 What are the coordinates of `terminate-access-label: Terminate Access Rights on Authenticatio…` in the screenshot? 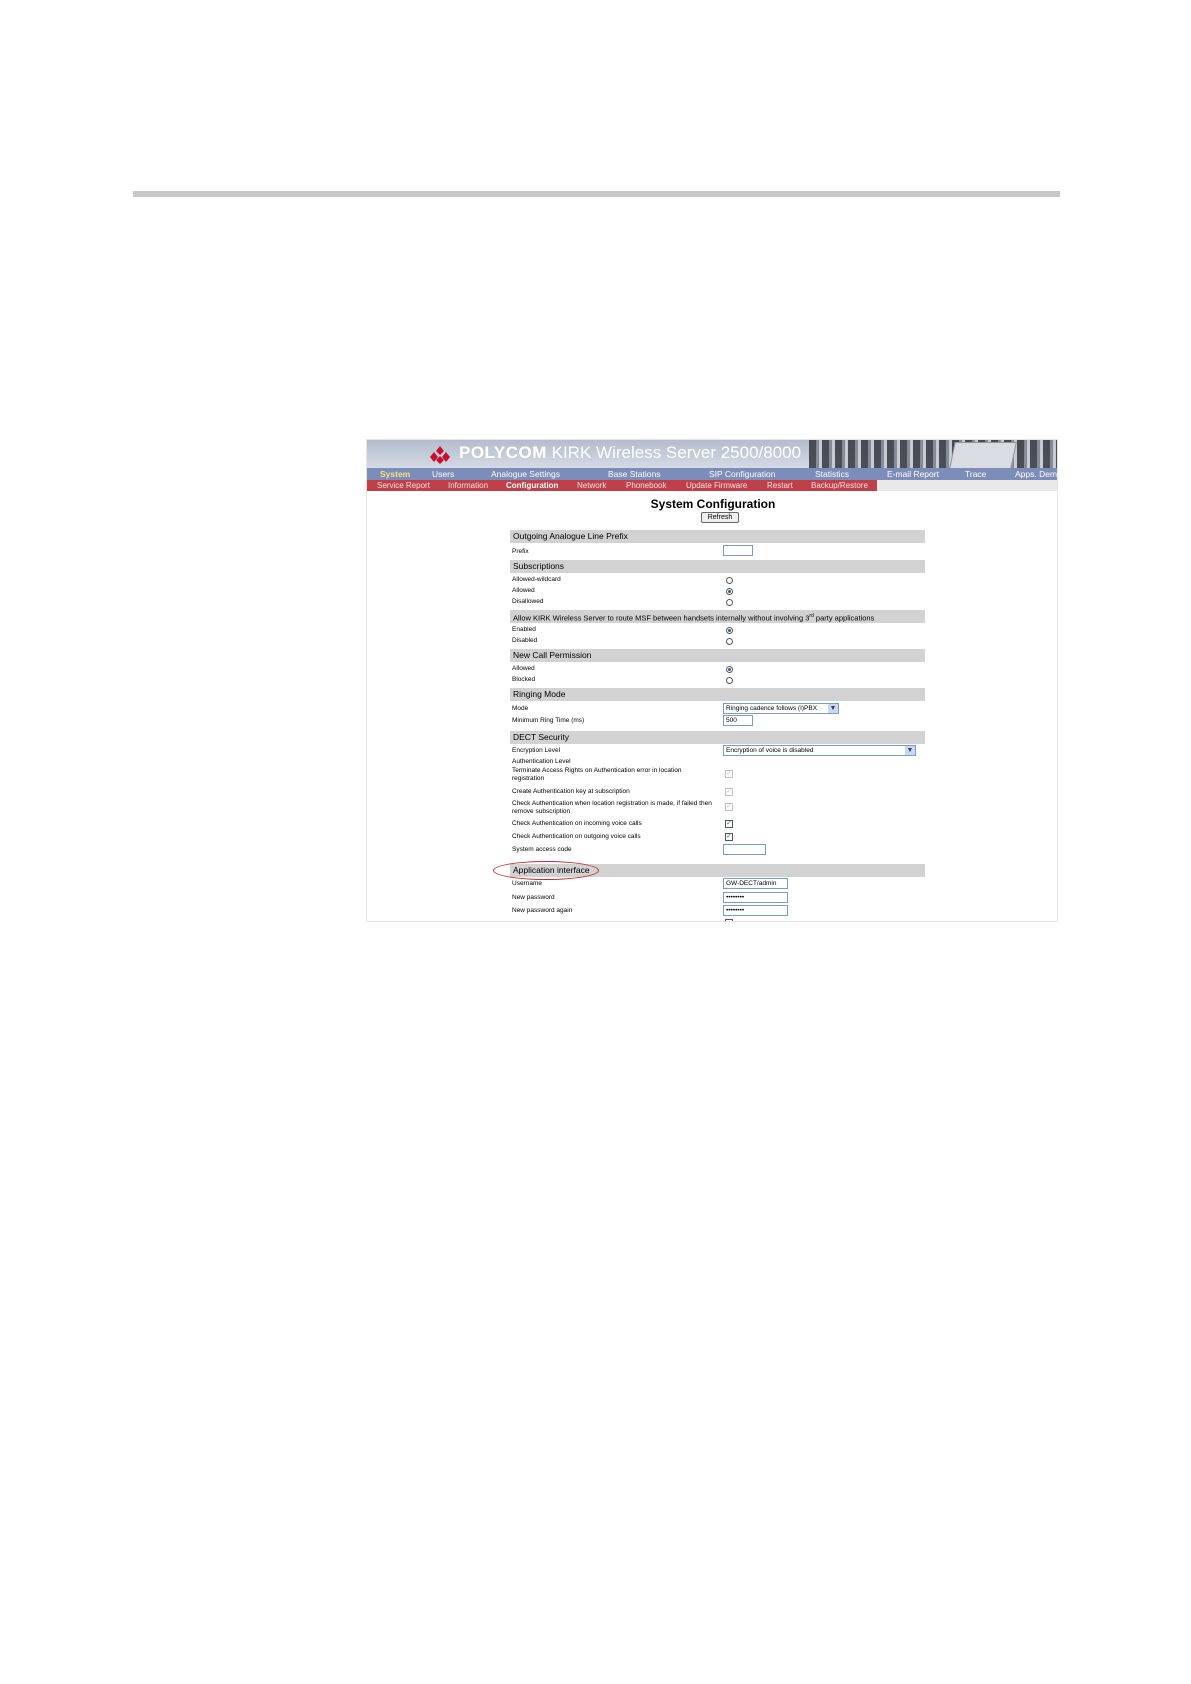 It's located at (597, 774).